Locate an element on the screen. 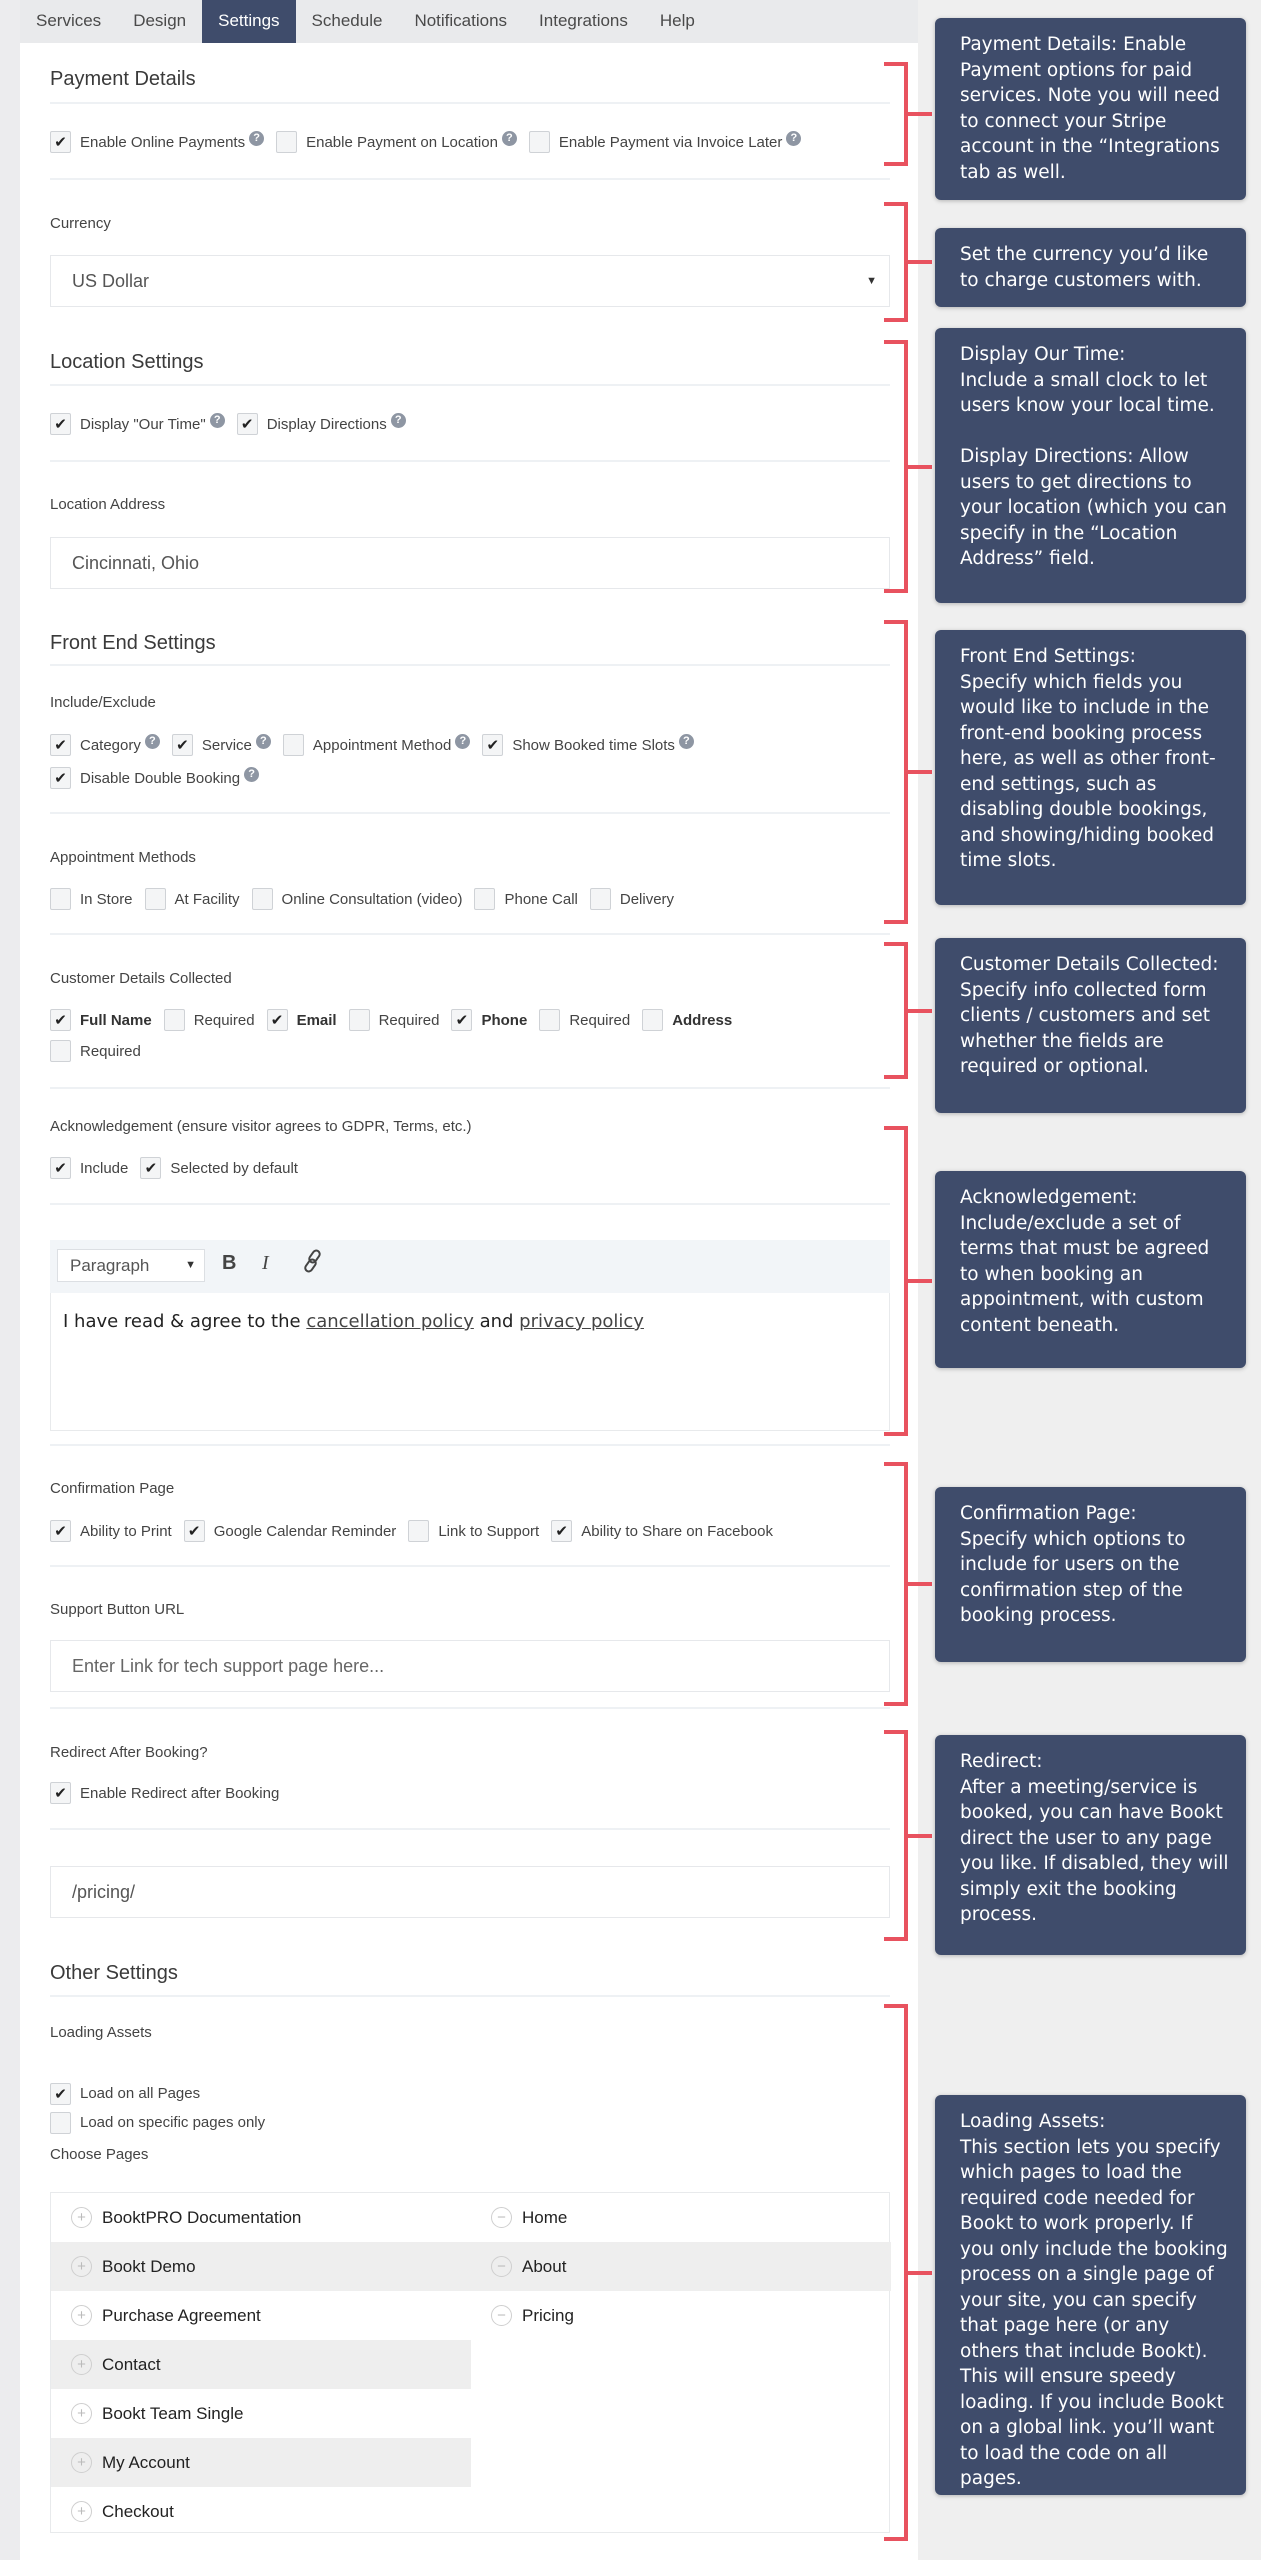 This screenshot has width=1261, height=2560. option-load-on-specific-pages-only: Load on specific pages only is located at coordinates (157, 2122).